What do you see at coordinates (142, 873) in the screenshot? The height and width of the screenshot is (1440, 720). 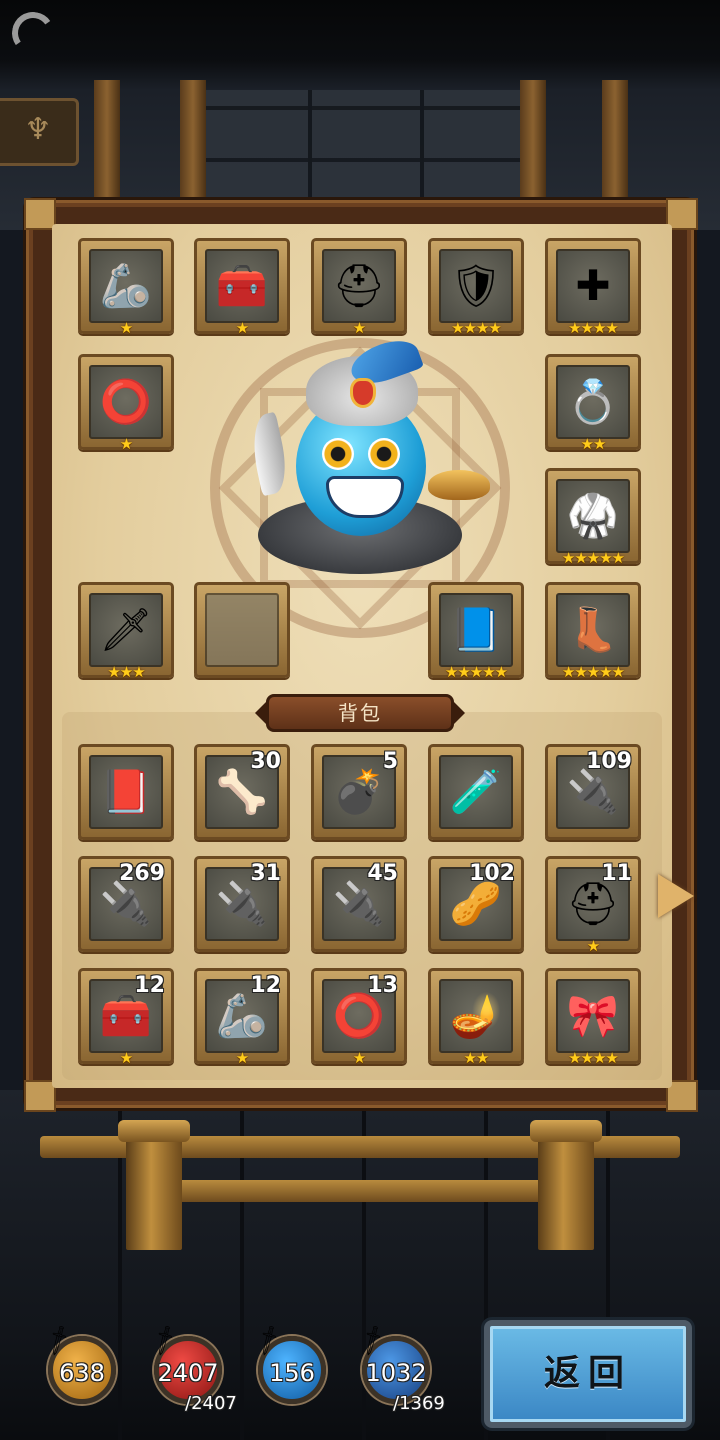 I see `item-count: 269` at bounding box center [142, 873].